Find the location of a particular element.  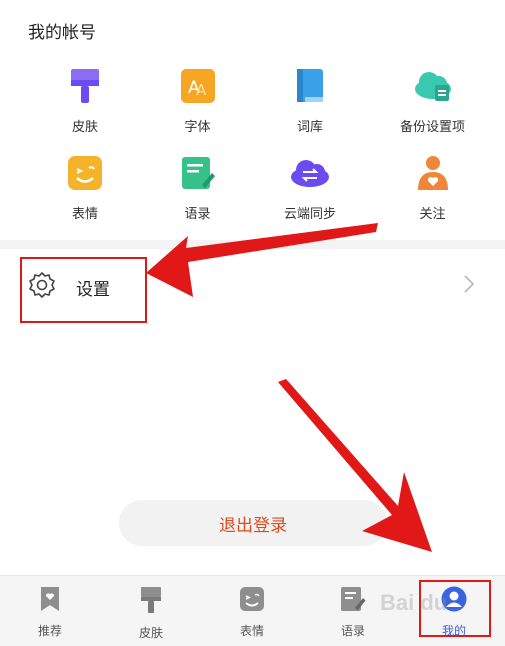

bookmark-heart-icon is located at coordinates (50, 601).